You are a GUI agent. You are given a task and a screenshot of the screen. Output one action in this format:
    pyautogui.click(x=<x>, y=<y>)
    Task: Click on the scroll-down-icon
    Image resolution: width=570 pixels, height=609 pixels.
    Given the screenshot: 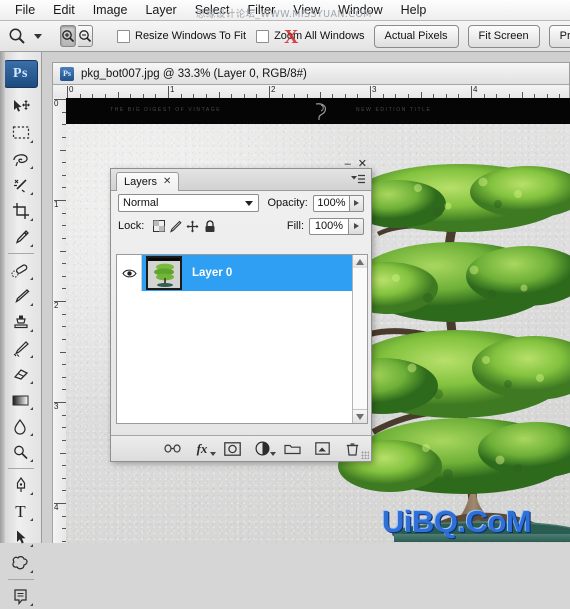 What is the action you would take?
    pyautogui.click(x=360, y=416)
    